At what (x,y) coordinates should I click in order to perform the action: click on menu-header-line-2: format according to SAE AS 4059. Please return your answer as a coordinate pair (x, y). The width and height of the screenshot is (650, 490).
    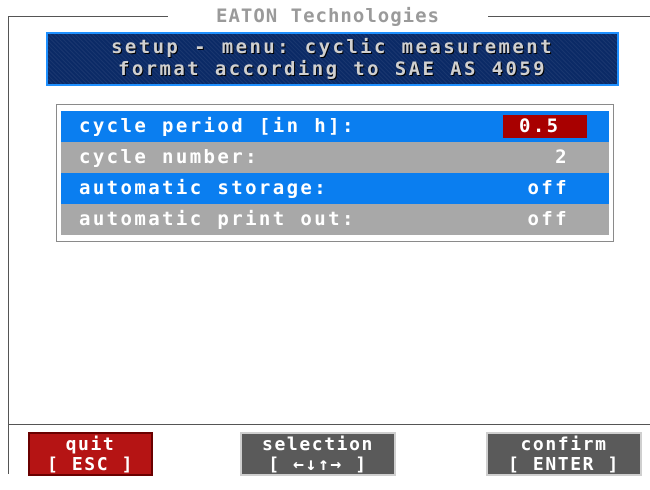
    Looking at the image, I should click on (332, 69).